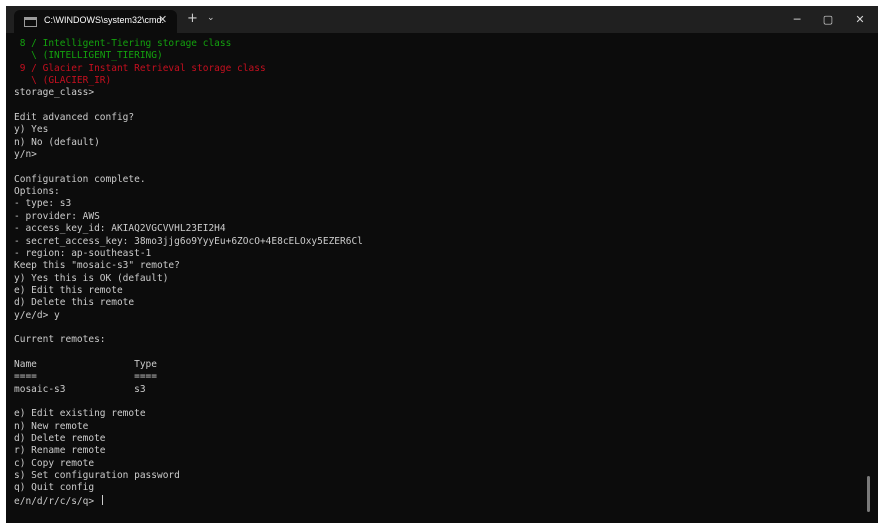 The height and width of the screenshot is (529, 882). Describe the element at coordinates (57, 501) in the screenshot. I see `prompt-text: e/n/d/r/c/s/q>` at that location.